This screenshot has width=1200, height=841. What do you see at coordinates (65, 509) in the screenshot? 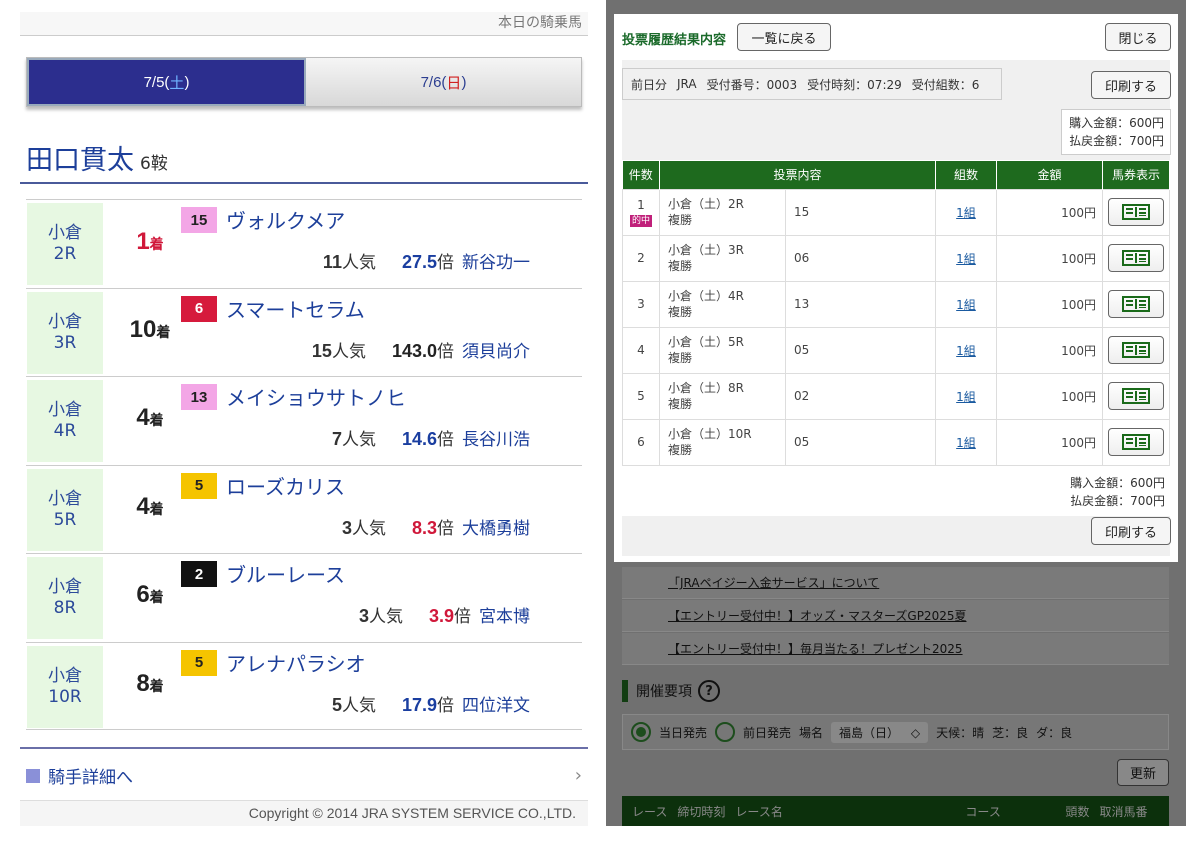
I see `race-venue: 小倉 5R` at bounding box center [65, 509].